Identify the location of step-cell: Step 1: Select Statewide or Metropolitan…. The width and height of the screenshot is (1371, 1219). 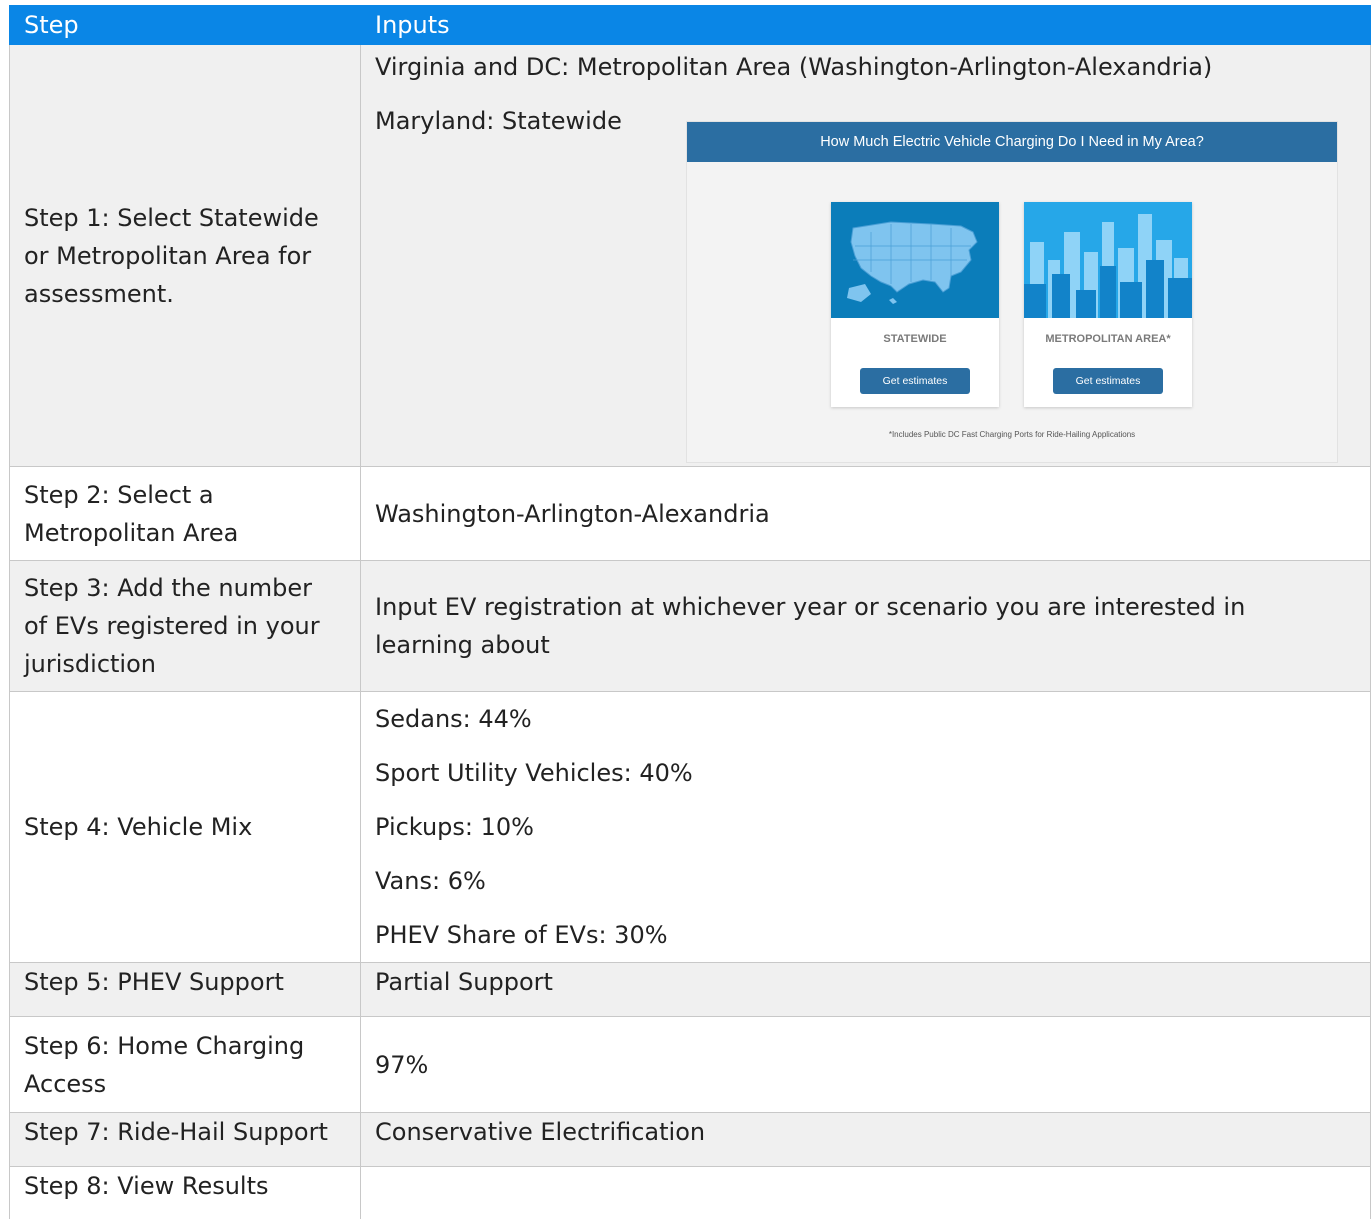
(185, 256).